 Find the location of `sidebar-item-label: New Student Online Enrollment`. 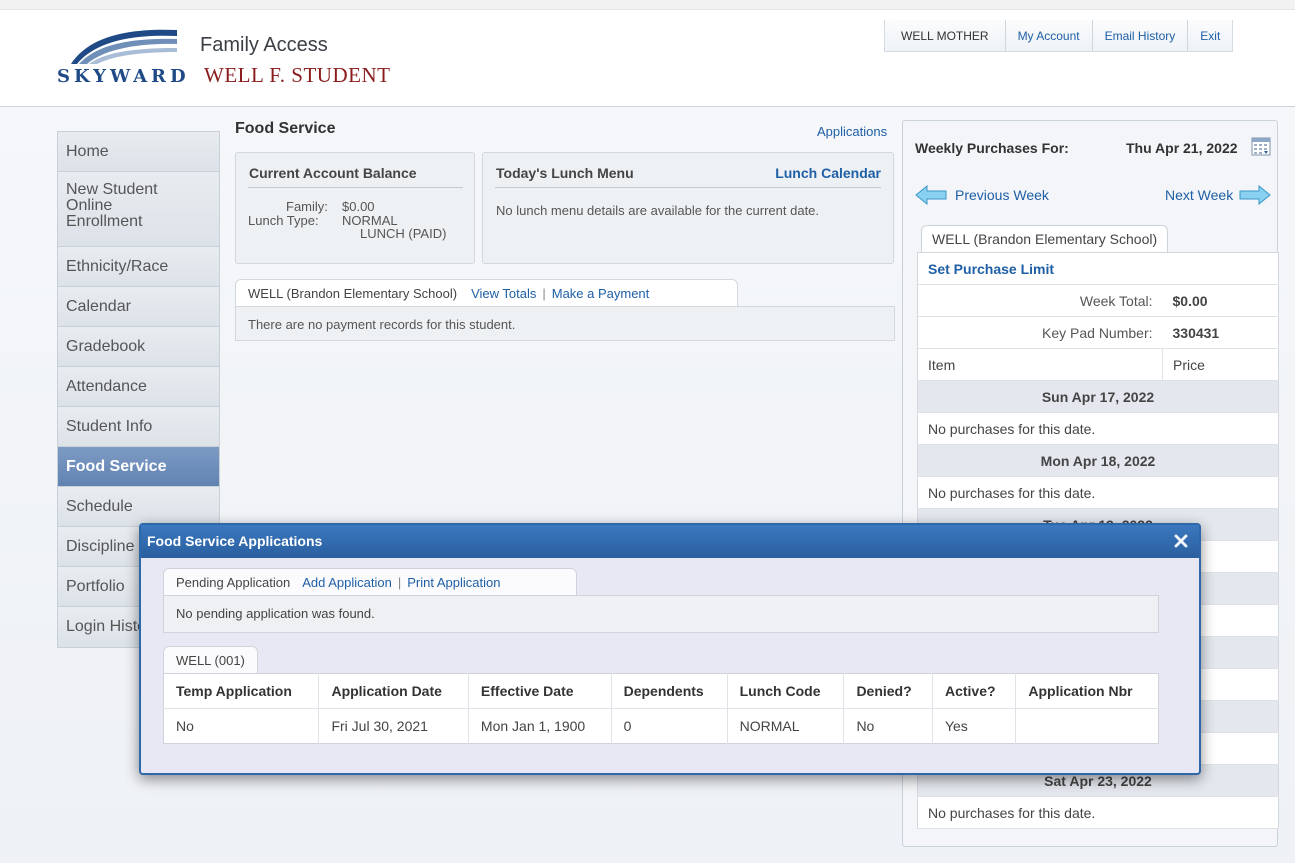

sidebar-item-label: New Student Online Enrollment is located at coordinates (112, 205).